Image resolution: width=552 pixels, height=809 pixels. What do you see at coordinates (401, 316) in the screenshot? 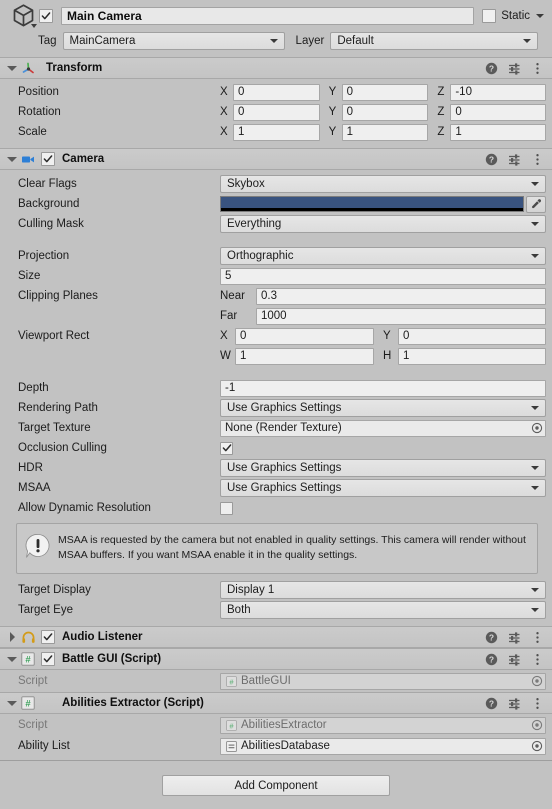
I see `clipping-far-input: 1000` at bounding box center [401, 316].